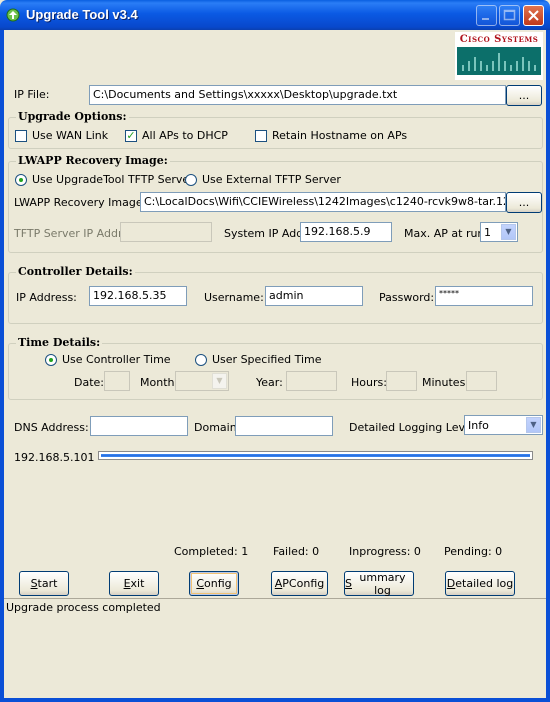  What do you see at coordinates (116, 359) in the screenshot?
I see `use-controller-time-label: Use Controller Time` at bounding box center [116, 359].